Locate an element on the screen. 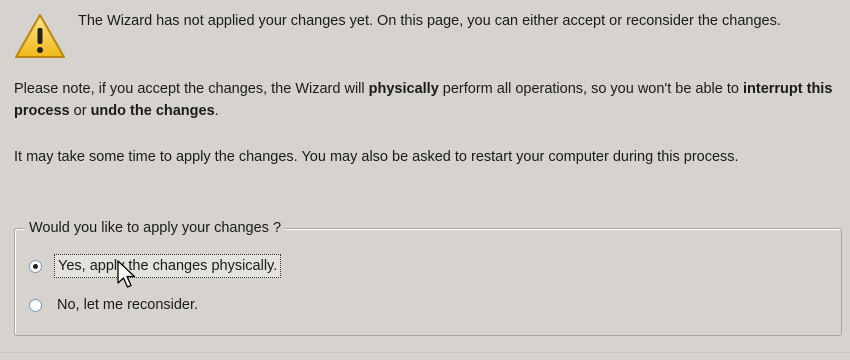  reconsider-option: No, let me reconsider. is located at coordinates (115, 305).